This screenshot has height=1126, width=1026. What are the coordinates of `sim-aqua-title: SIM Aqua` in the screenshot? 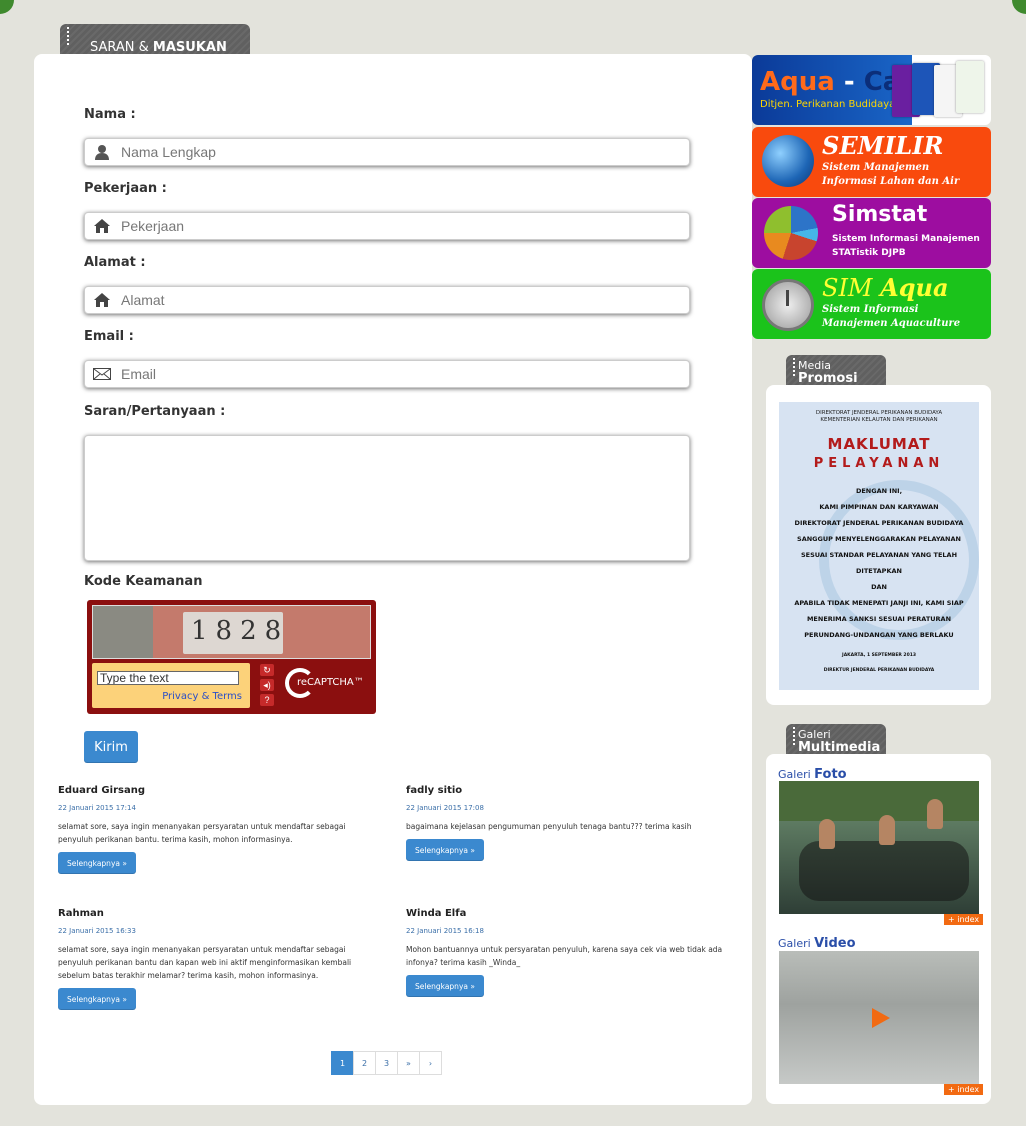 It's located at (885, 287).